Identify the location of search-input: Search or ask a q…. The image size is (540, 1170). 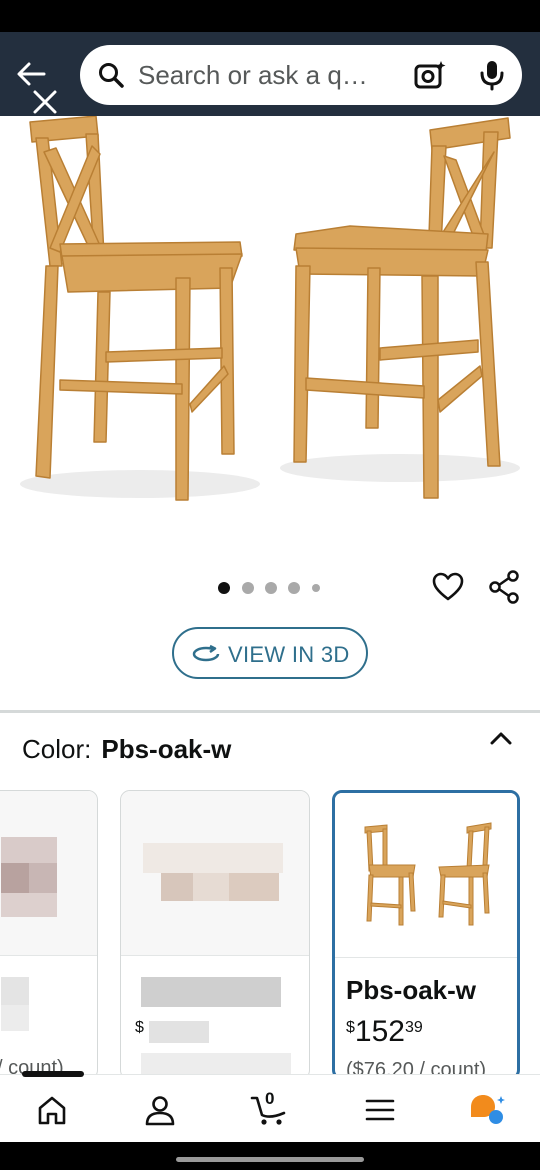
(253, 75).